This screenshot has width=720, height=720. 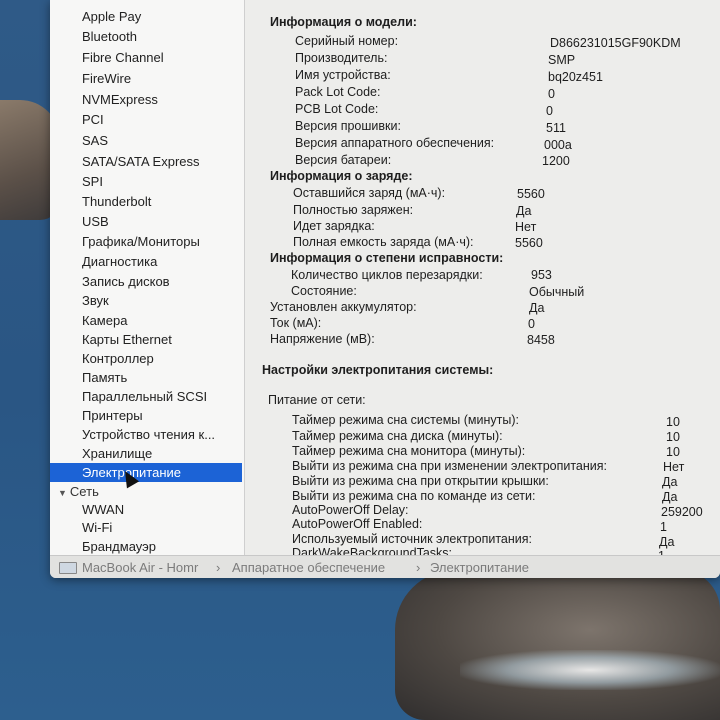 What do you see at coordinates (663, 527) in the screenshot?
I see `field-value: 1` at bounding box center [663, 527].